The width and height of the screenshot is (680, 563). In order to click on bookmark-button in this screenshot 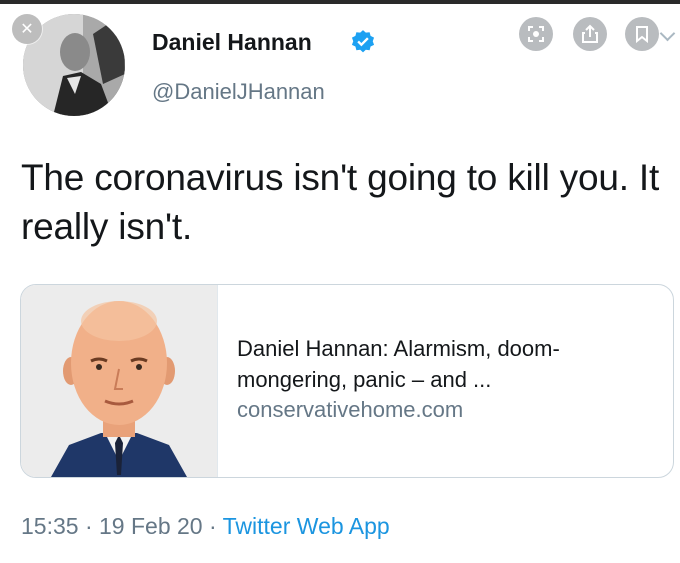, I will do `click(642, 34)`.